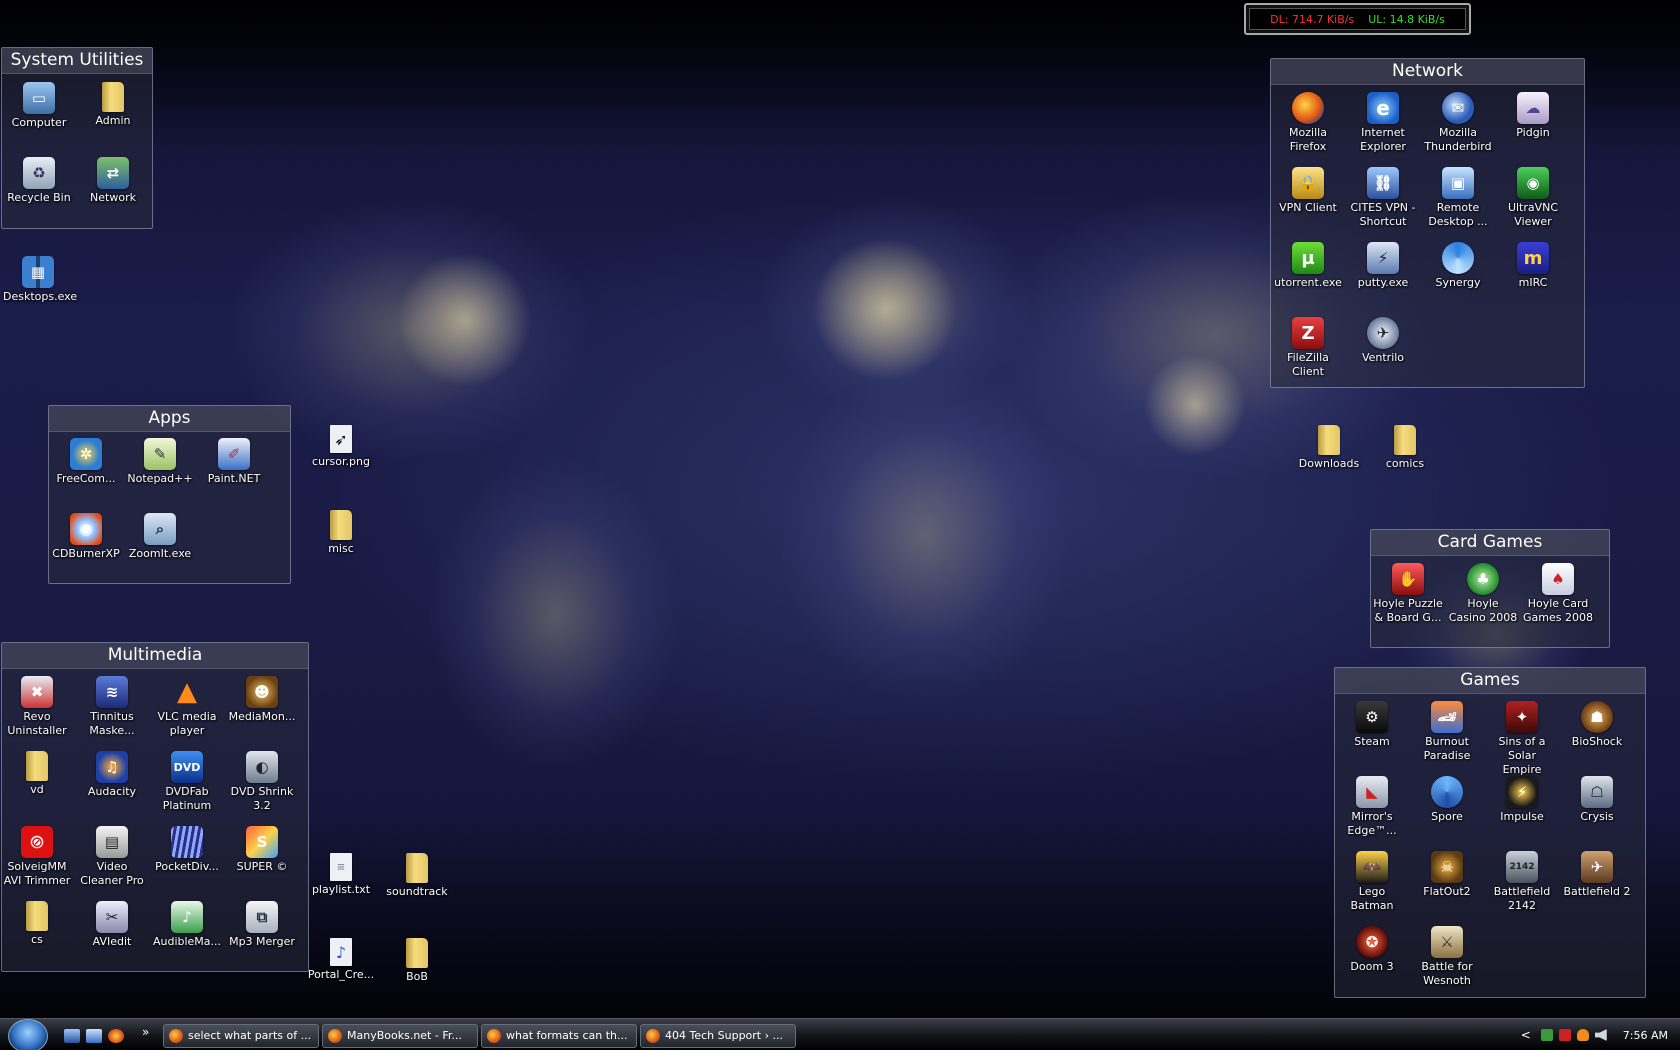  I want to click on desktop-icon-playlist-txt: ≡ playlist.txt, so click(341, 875).